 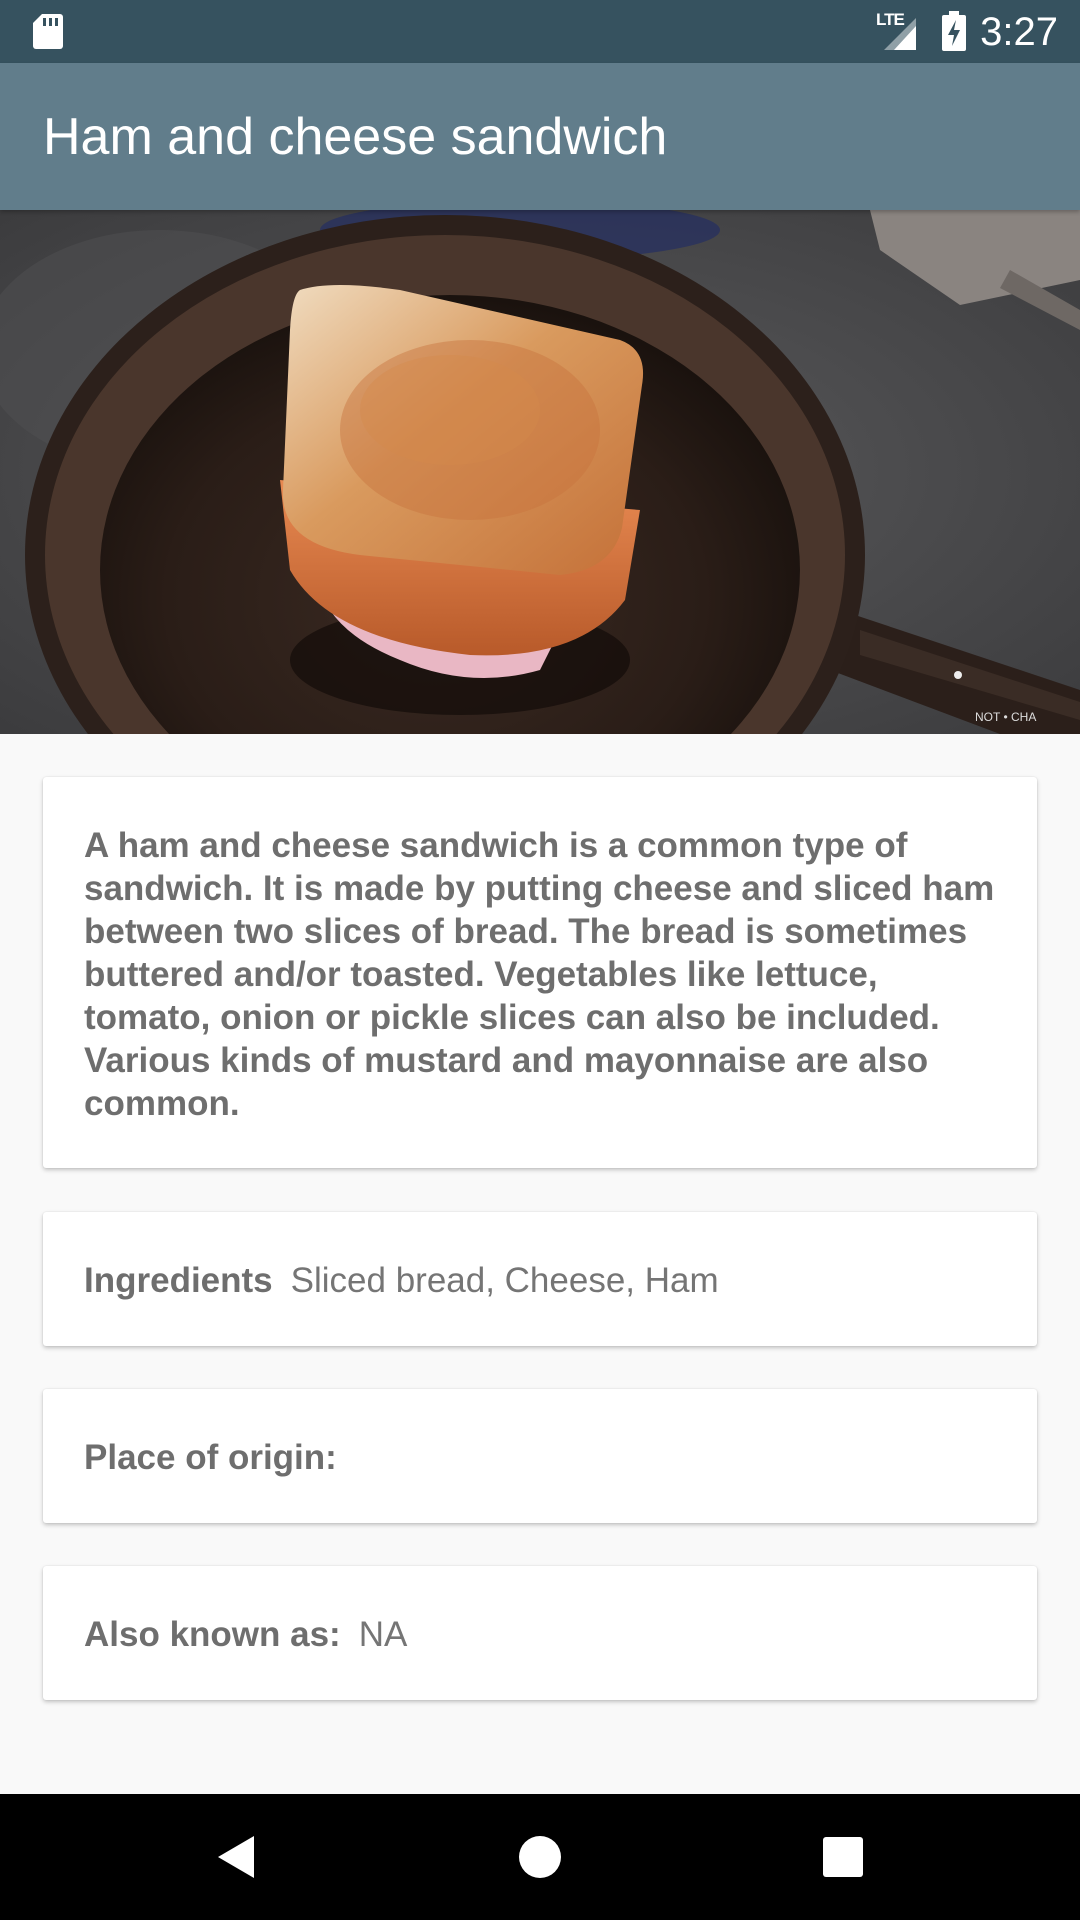 I want to click on home-icon, so click(x=540, y=1857).